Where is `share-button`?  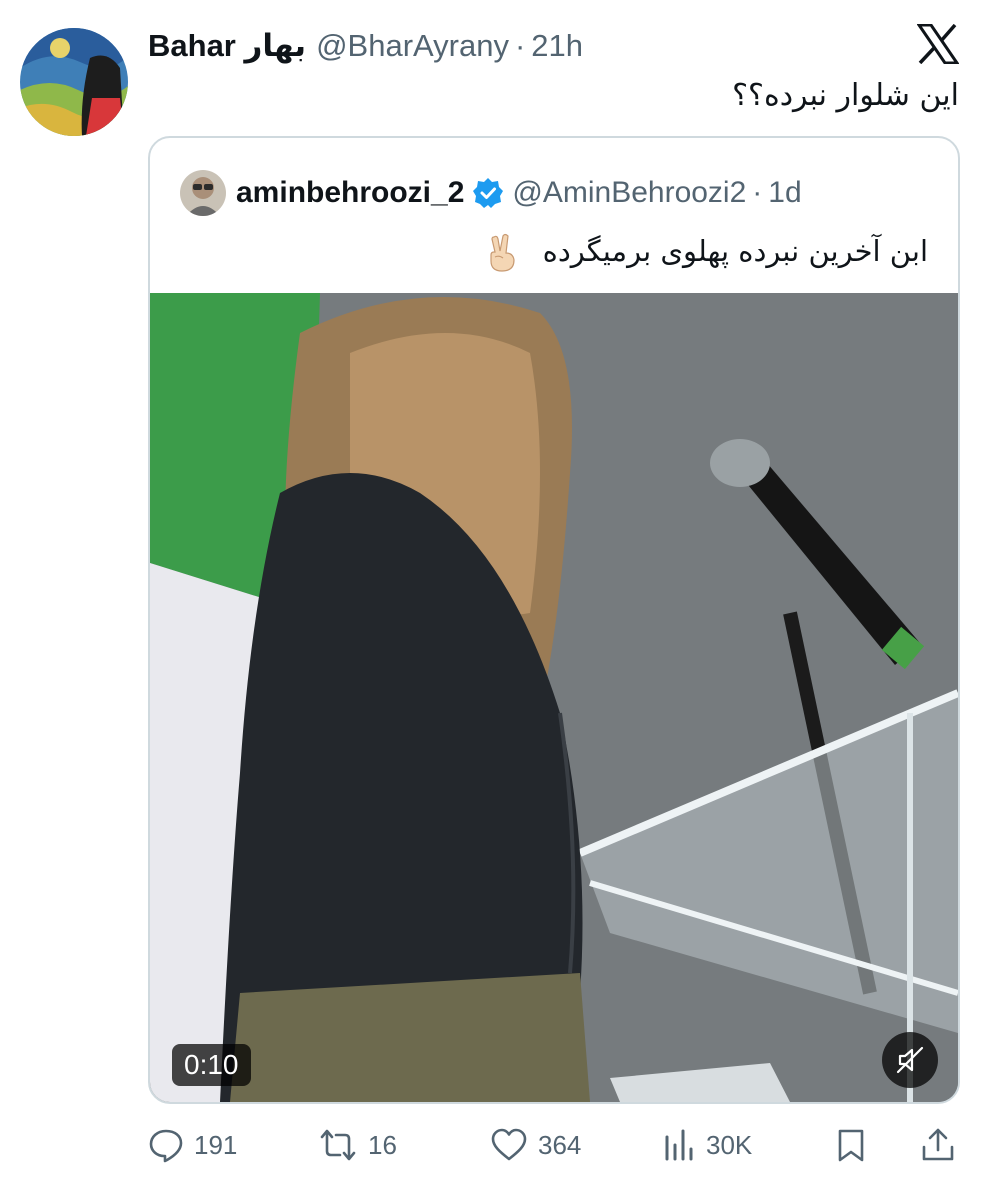
share-button is located at coordinates (938, 1145).